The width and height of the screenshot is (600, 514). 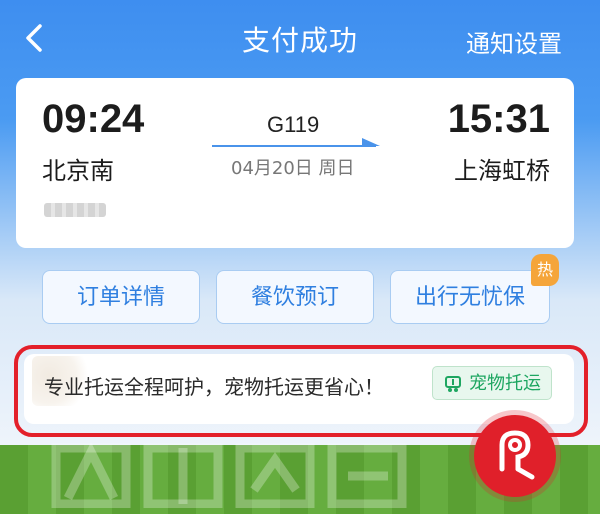 I want to click on railway-logo-icon, so click(x=517, y=455).